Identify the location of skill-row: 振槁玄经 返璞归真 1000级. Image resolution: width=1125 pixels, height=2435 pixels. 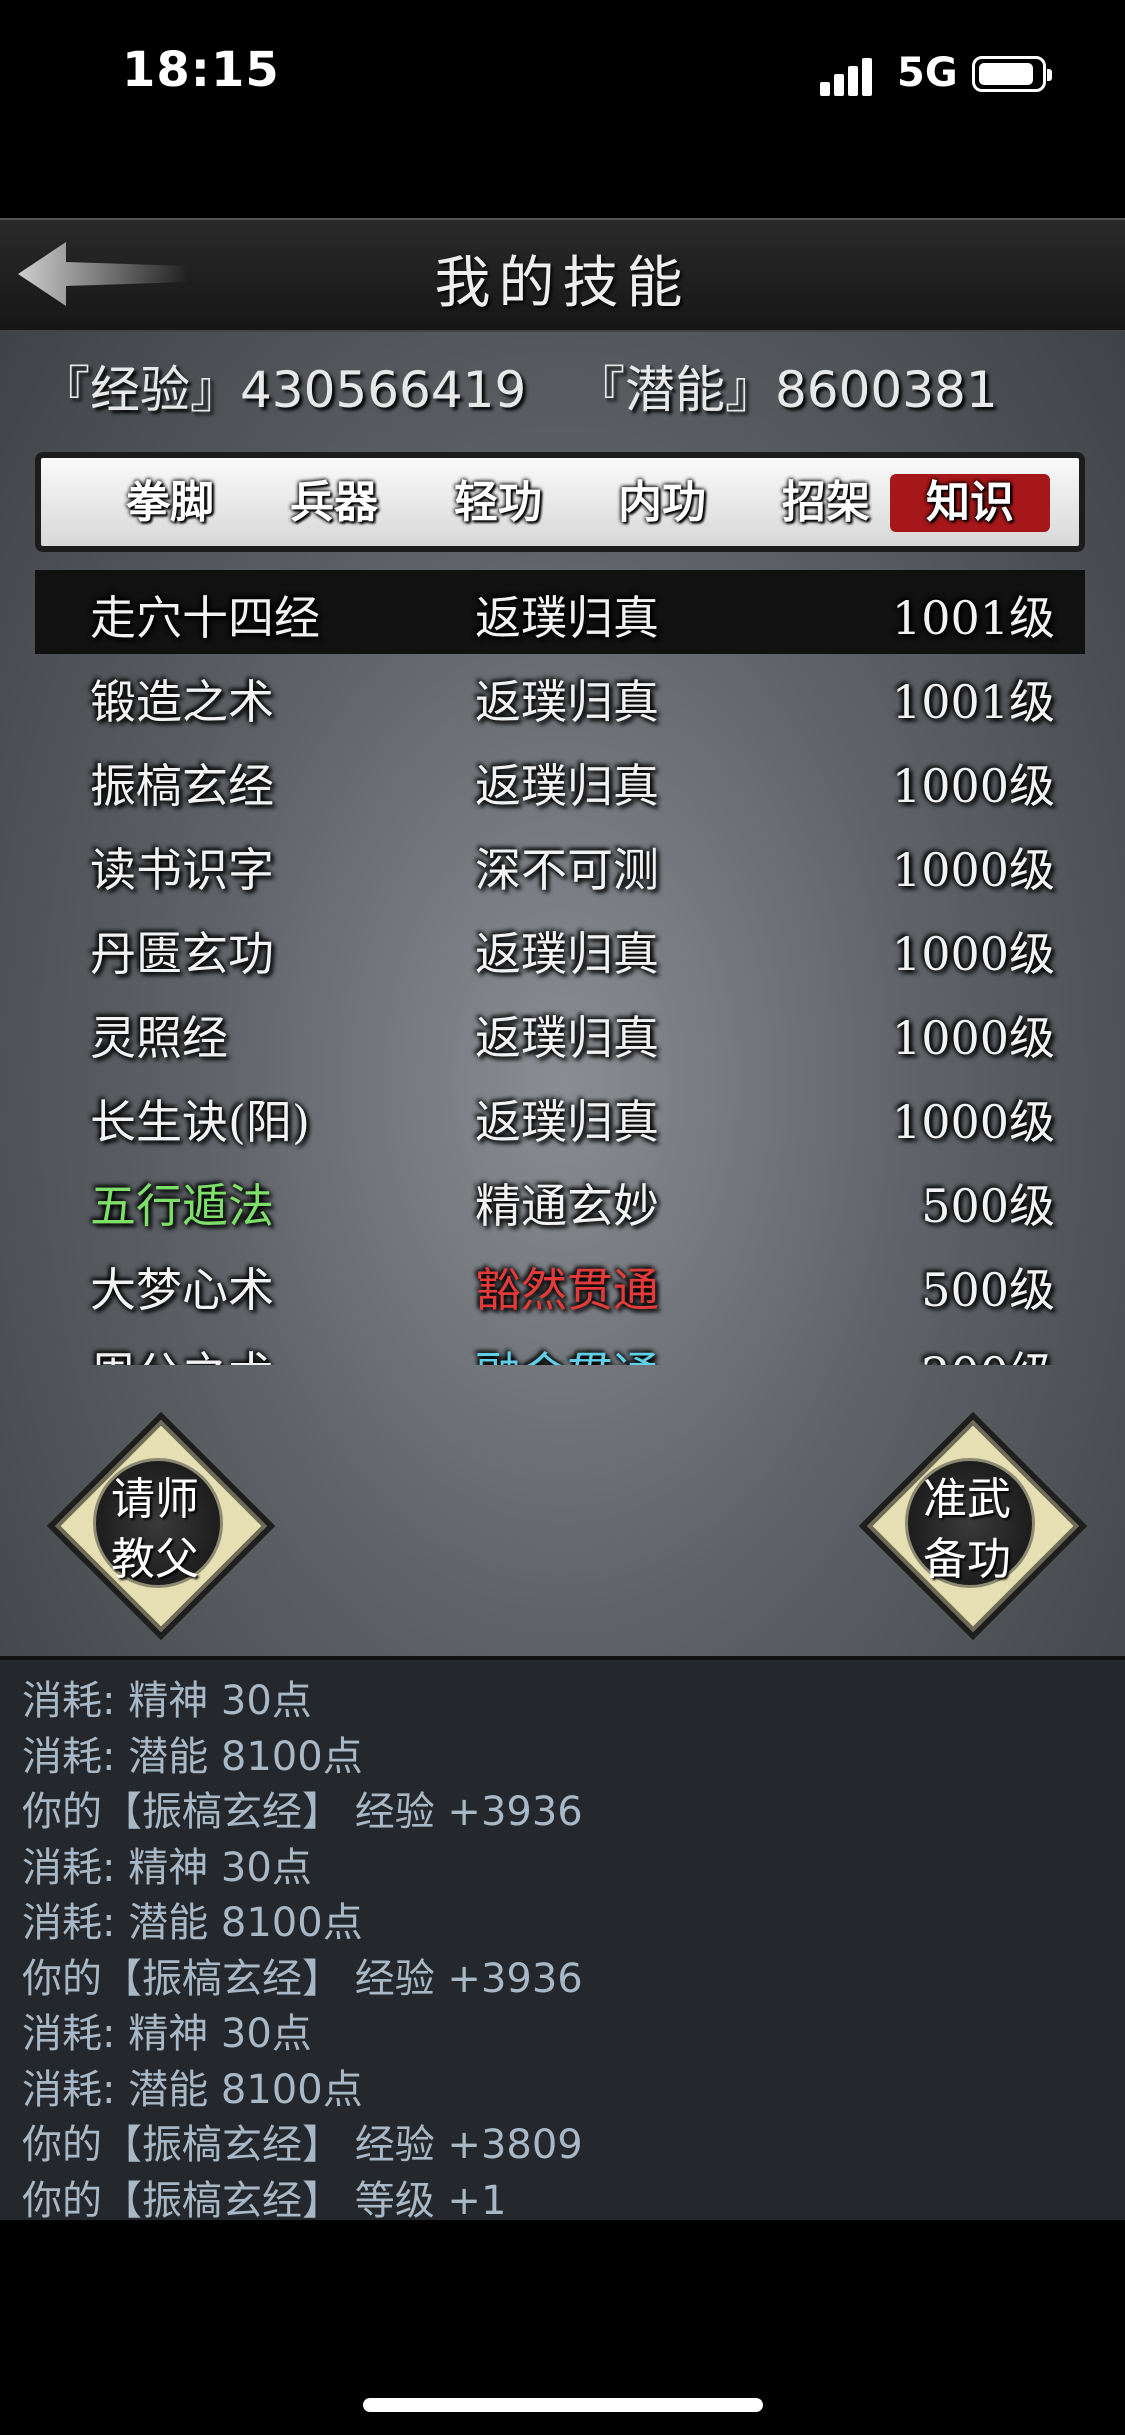
(560, 780).